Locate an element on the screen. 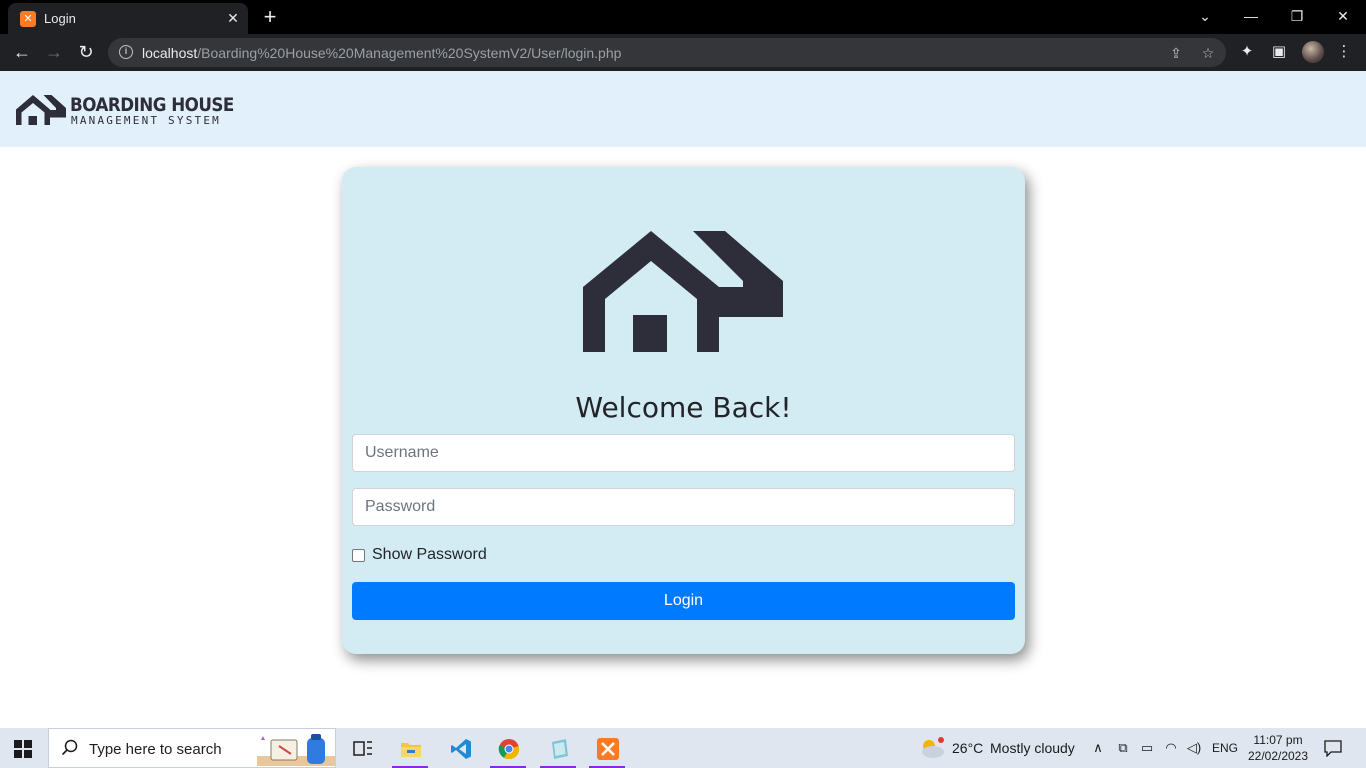 The width and height of the screenshot is (1366, 768). tab-title: Login is located at coordinates (60, 18).